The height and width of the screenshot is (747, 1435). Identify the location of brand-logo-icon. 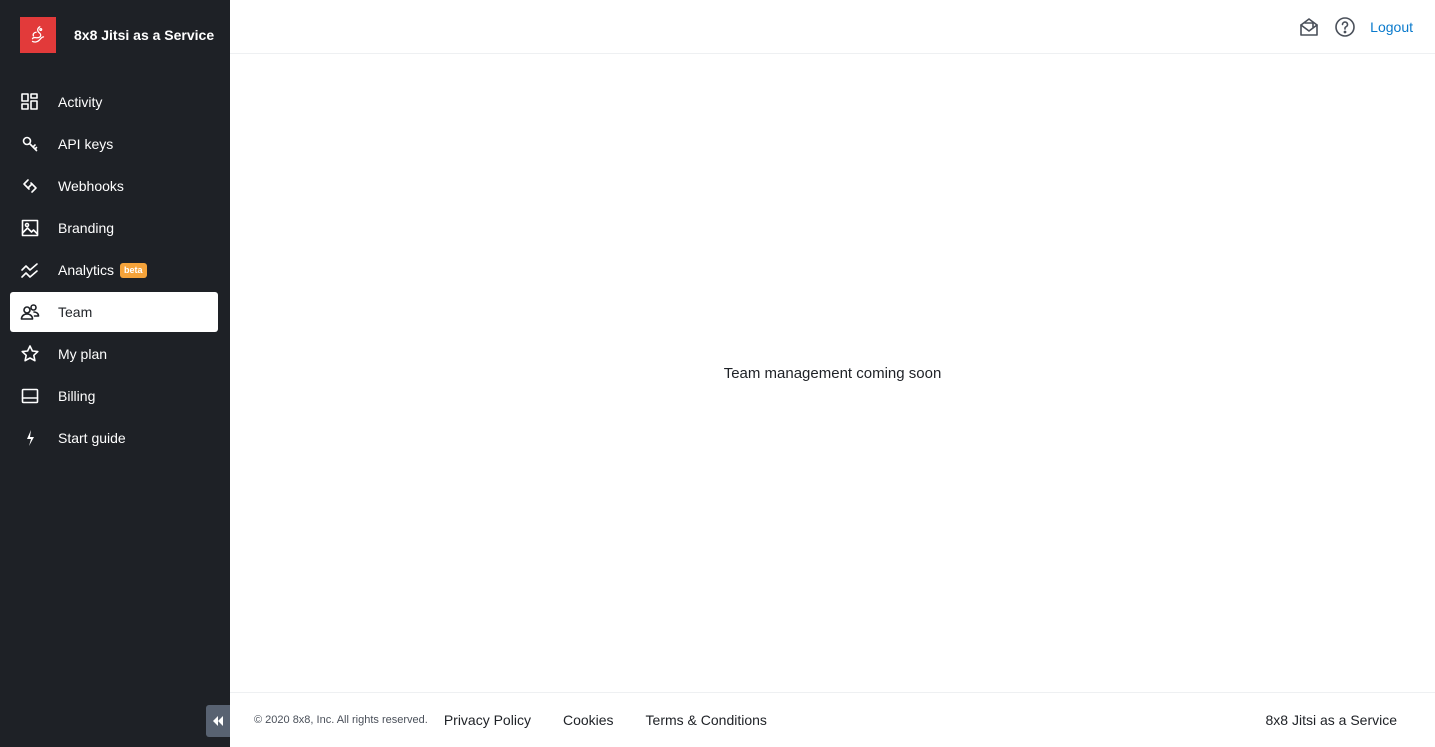
(38, 35).